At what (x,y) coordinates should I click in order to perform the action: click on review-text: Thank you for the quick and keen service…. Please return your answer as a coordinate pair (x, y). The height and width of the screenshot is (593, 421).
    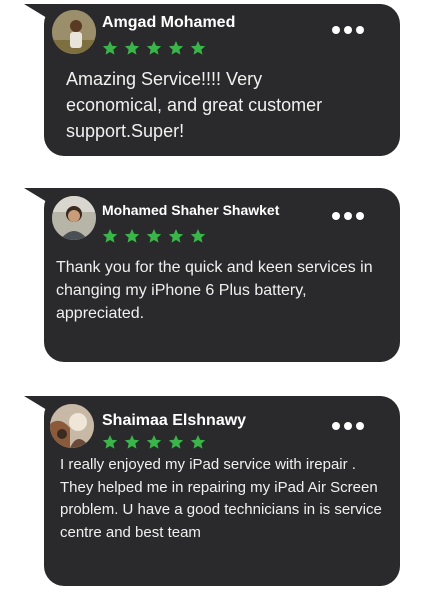
    Looking at the image, I should click on (214, 290).